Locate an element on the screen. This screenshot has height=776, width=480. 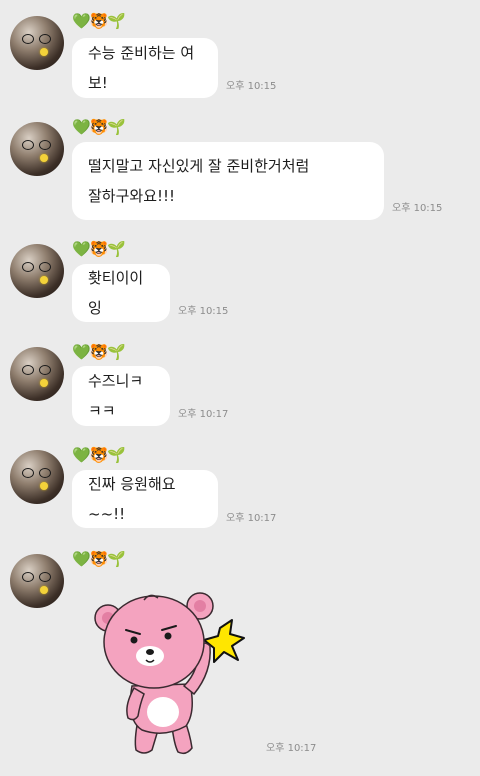
message-bubble: 수능 준비하는 여보! is located at coordinates (145, 68).